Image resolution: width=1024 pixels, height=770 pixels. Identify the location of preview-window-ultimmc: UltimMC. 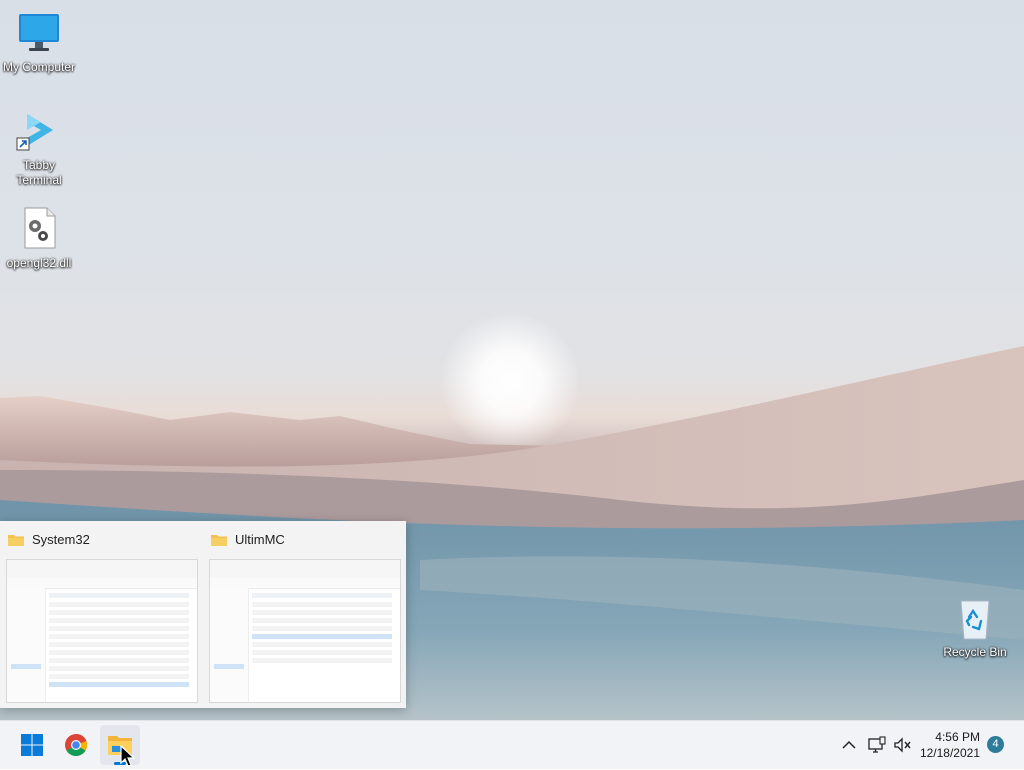
(304, 614).